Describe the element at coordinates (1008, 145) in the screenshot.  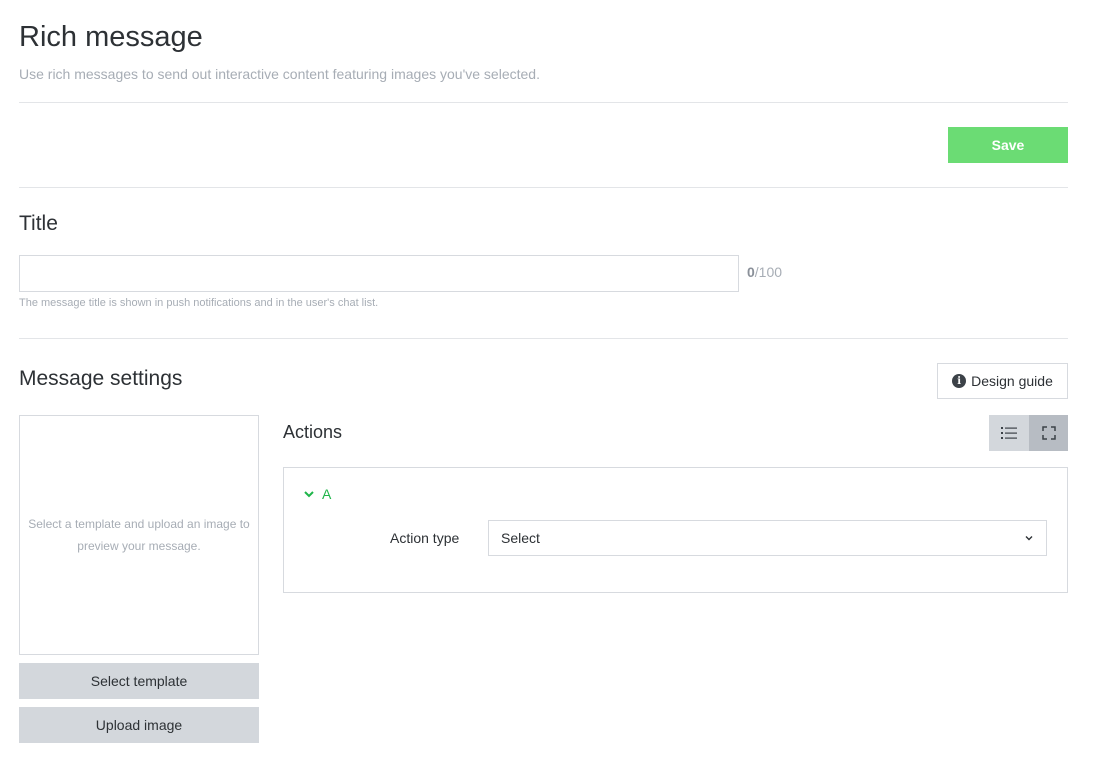
I see `save-button: Save` at that location.